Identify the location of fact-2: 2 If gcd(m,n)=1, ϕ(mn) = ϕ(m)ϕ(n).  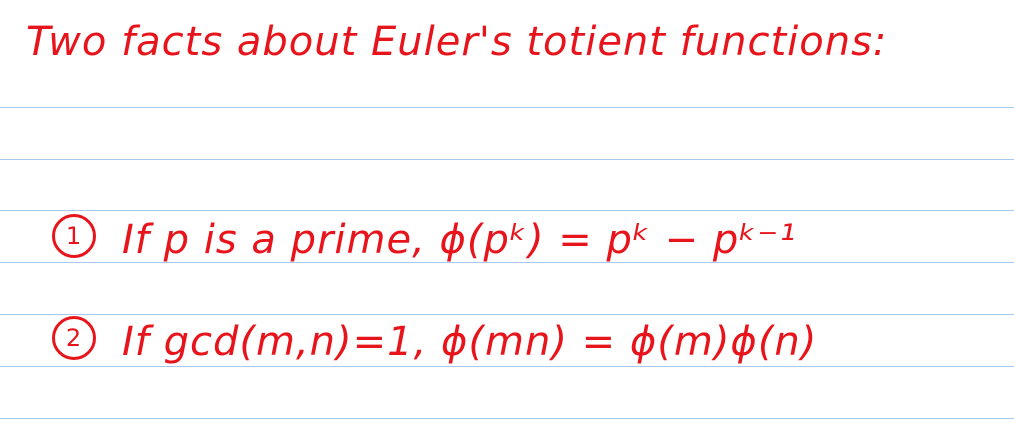
(435, 340).